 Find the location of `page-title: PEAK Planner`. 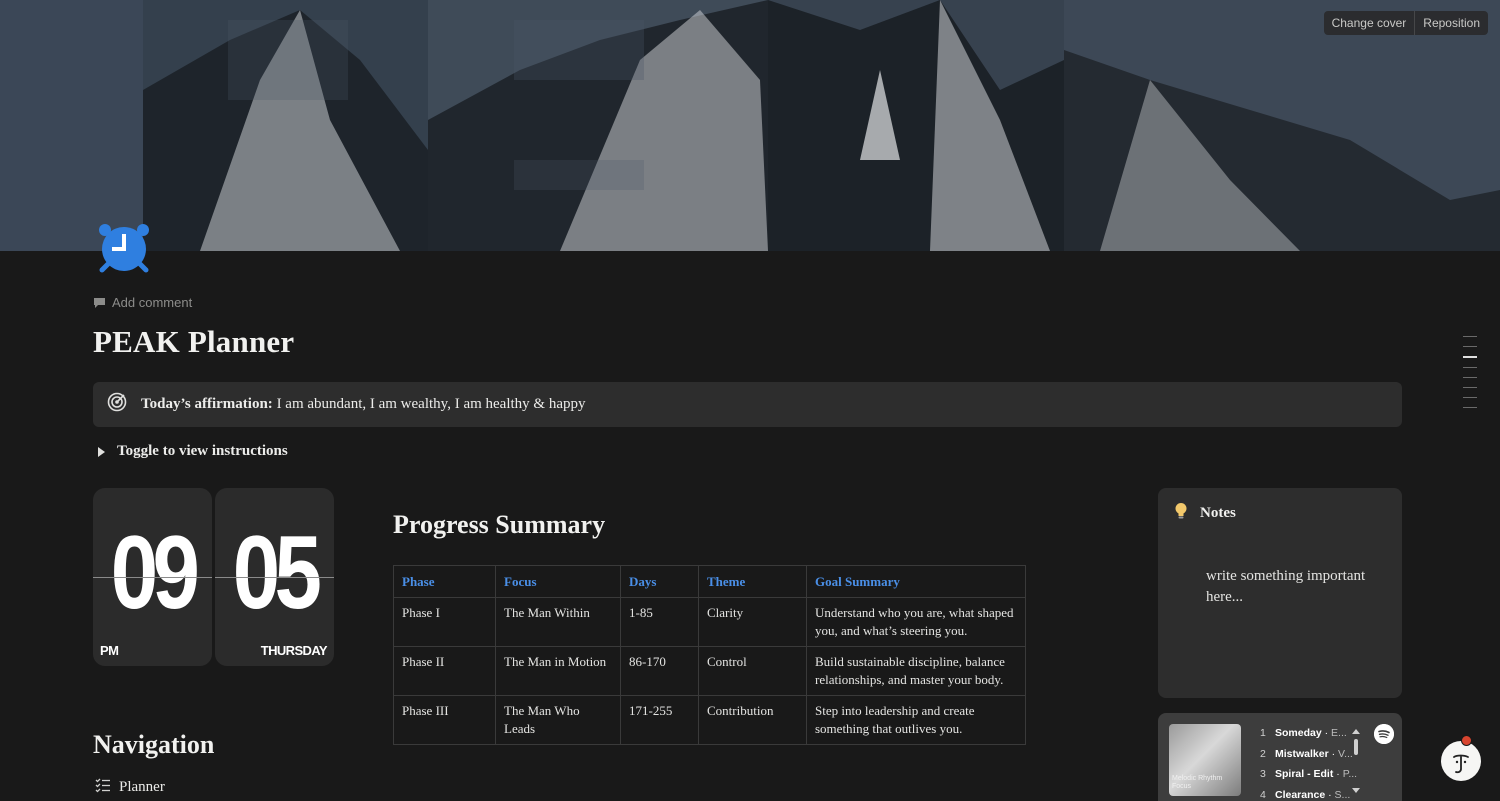

page-title: PEAK Planner is located at coordinates (193, 342).